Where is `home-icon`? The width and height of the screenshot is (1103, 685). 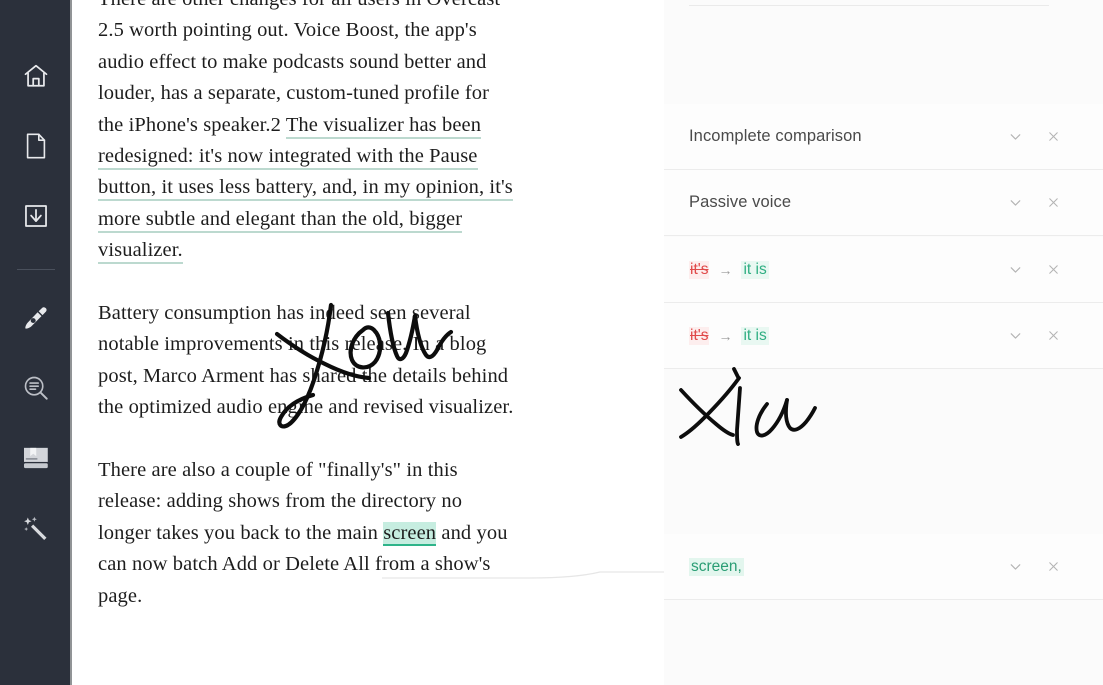
home-icon is located at coordinates (36, 76).